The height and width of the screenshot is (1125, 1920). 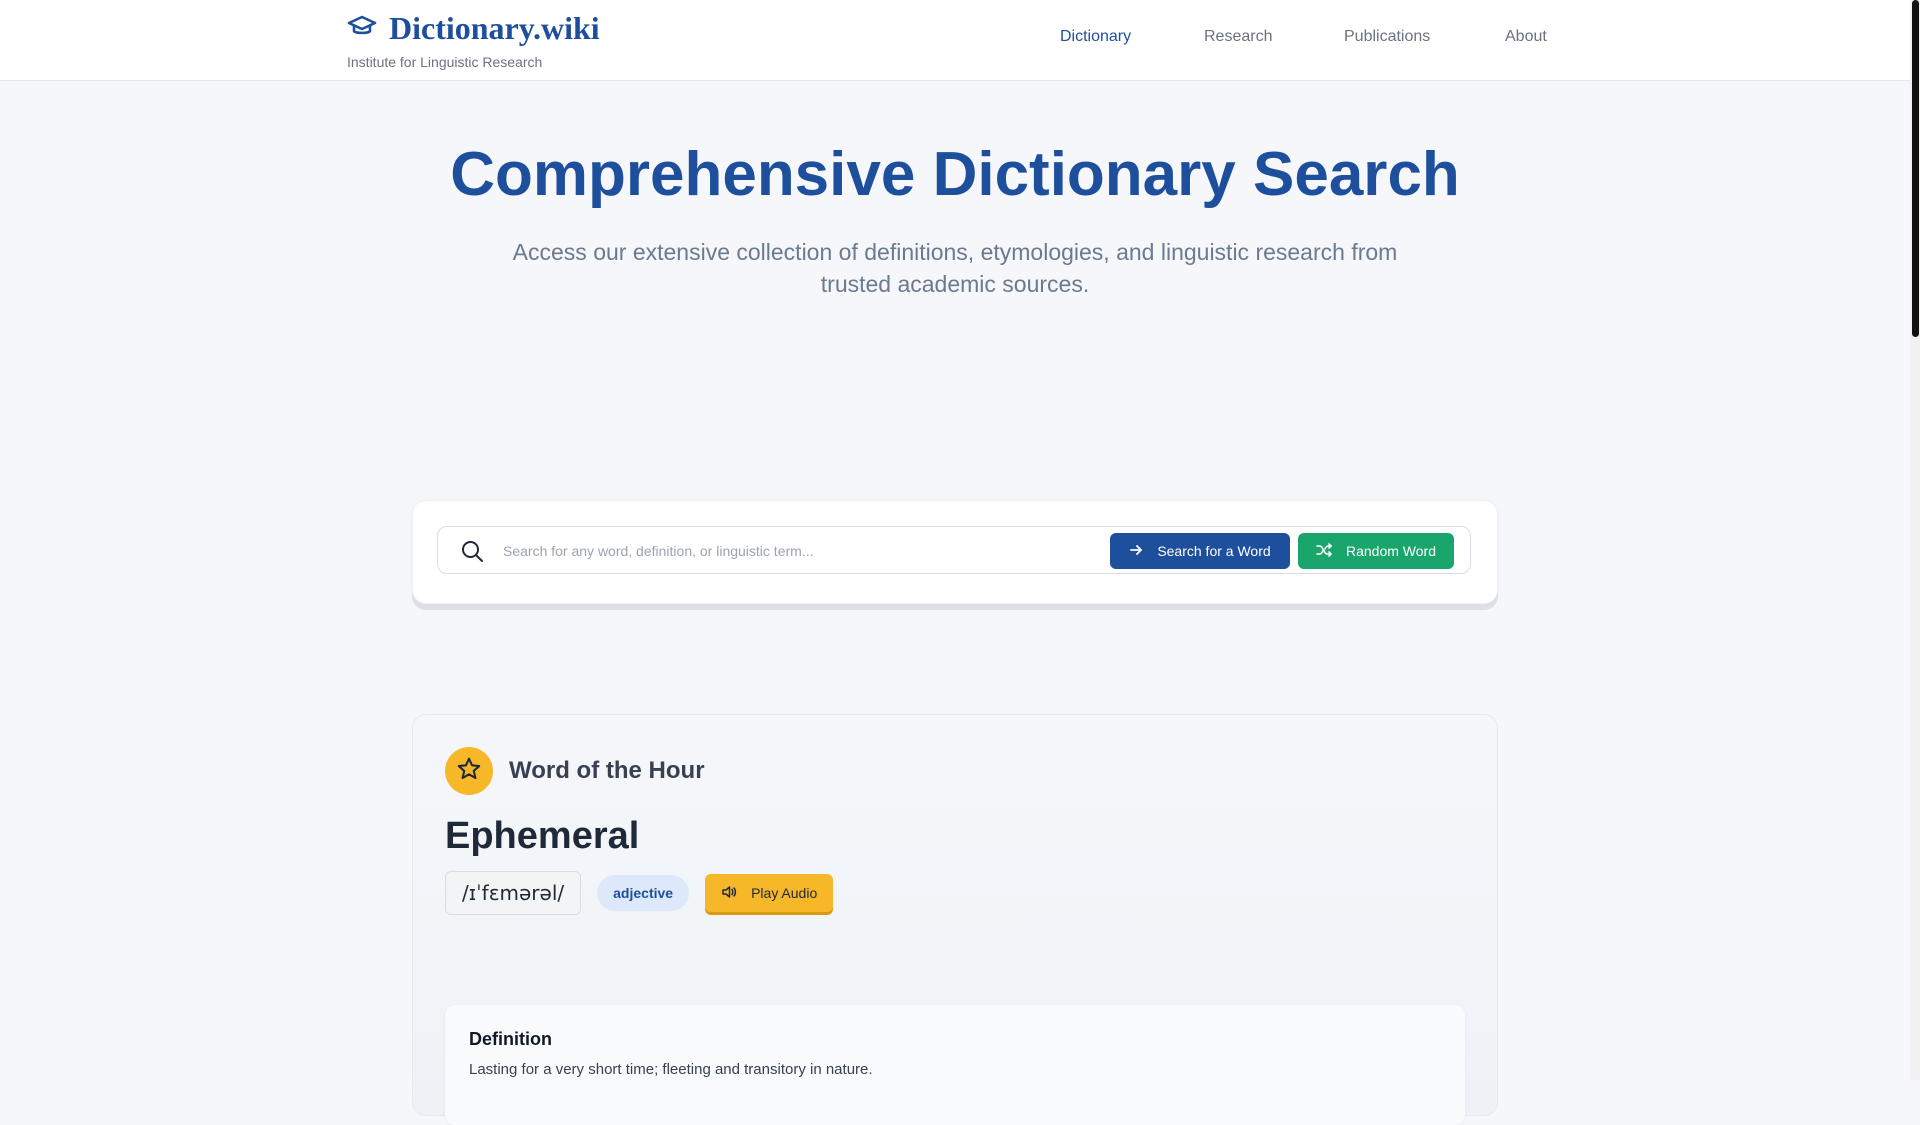 I want to click on search-button: Search for a Word, so click(x=1200, y=551).